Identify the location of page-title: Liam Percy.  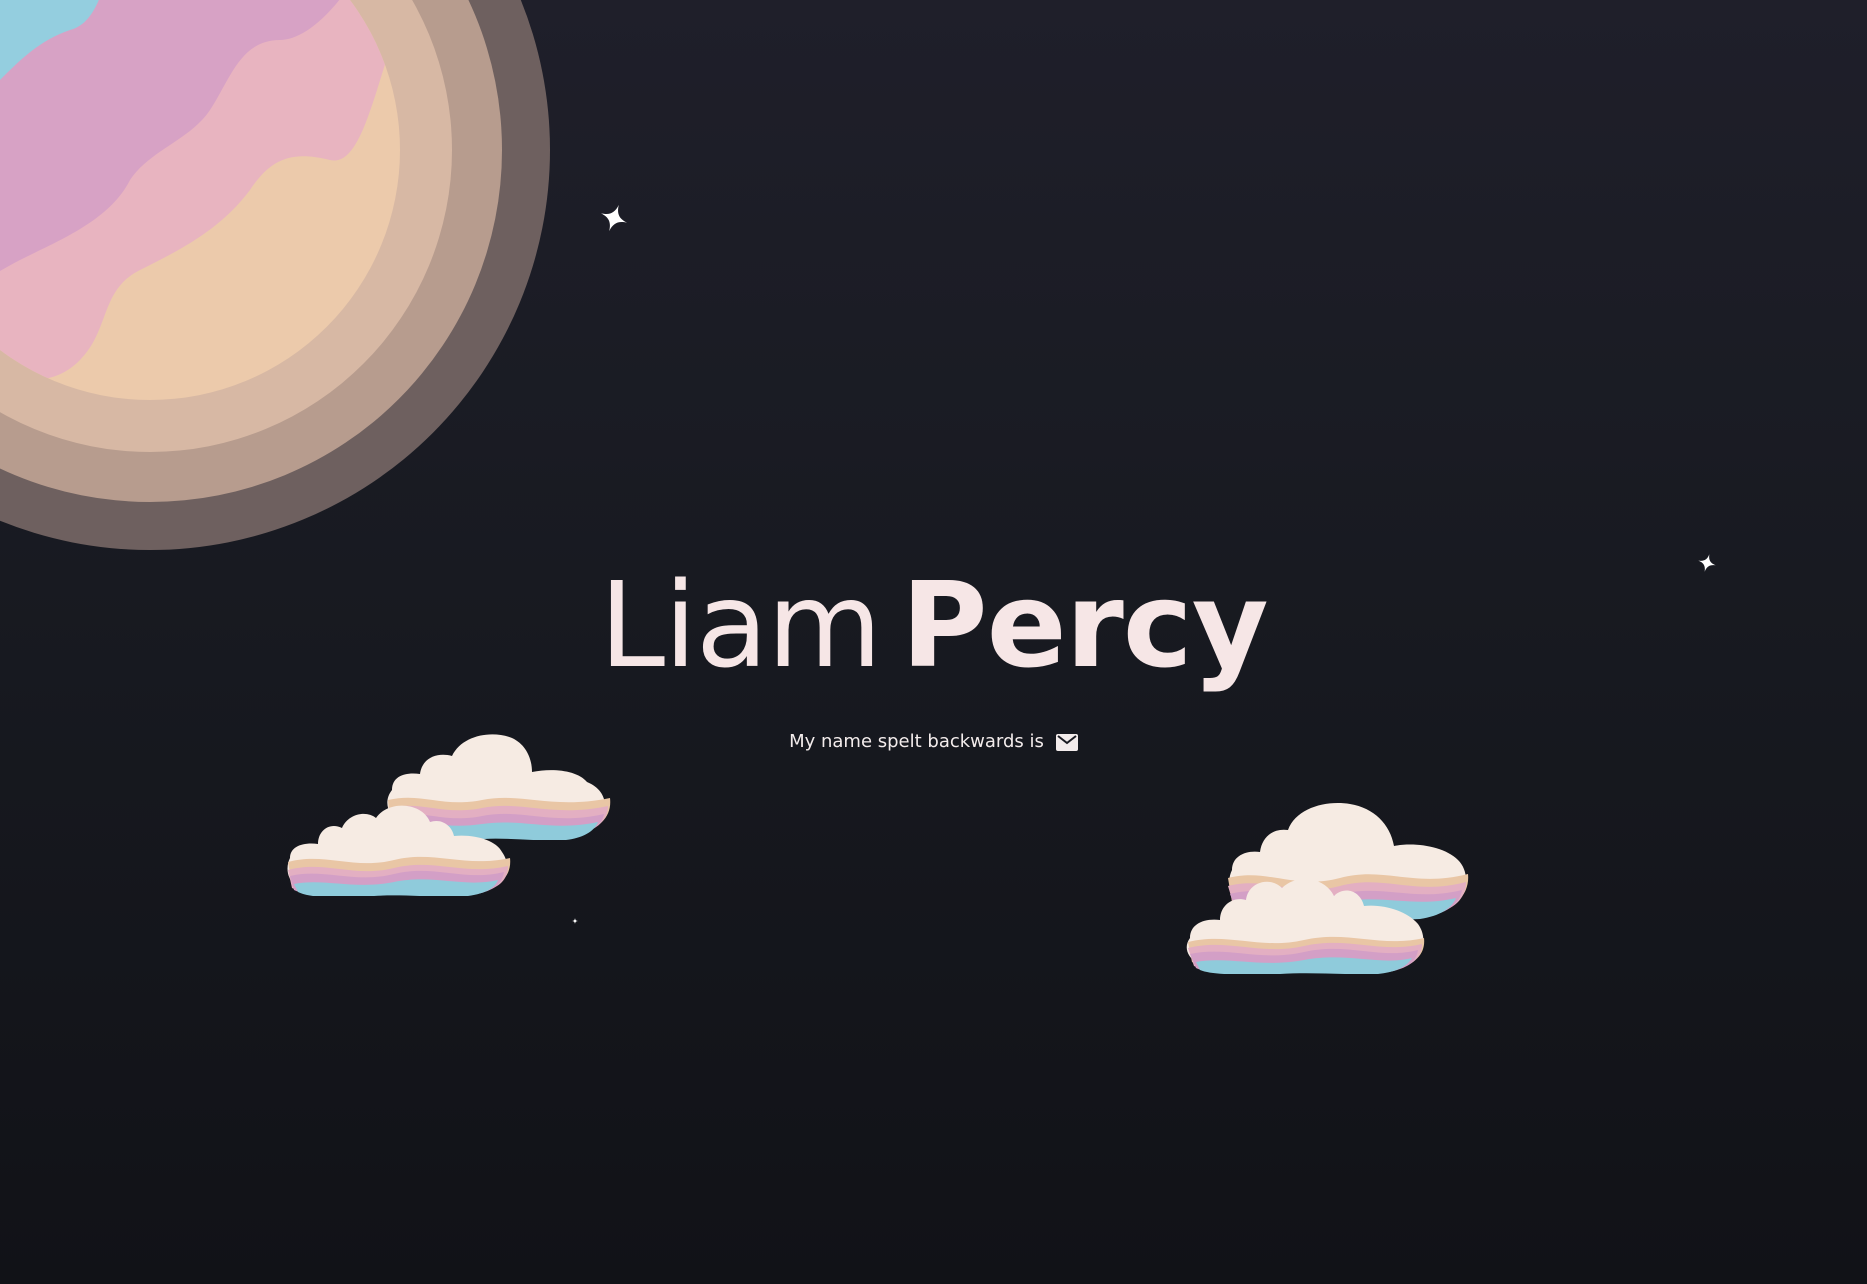
(933, 625).